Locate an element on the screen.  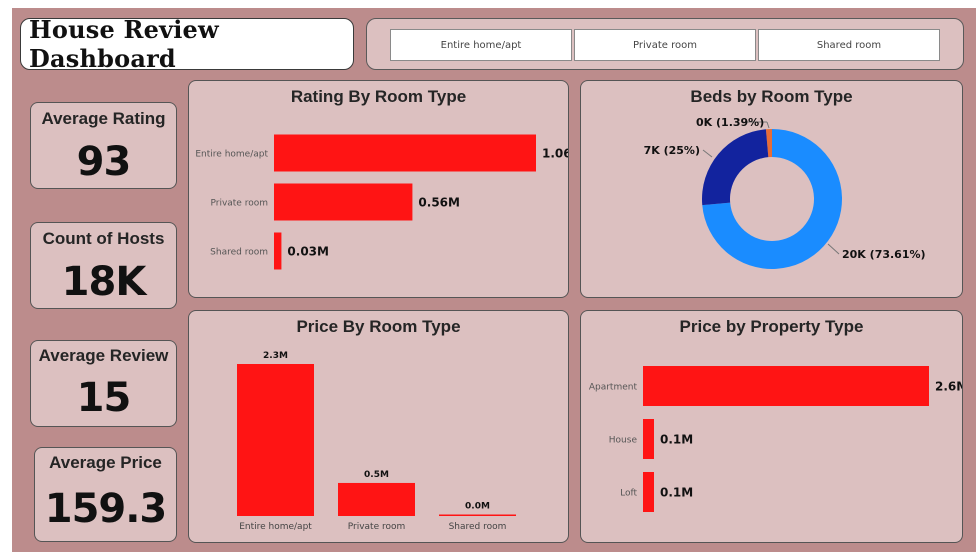
category-label-house: House is located at coordinates (623, 441).